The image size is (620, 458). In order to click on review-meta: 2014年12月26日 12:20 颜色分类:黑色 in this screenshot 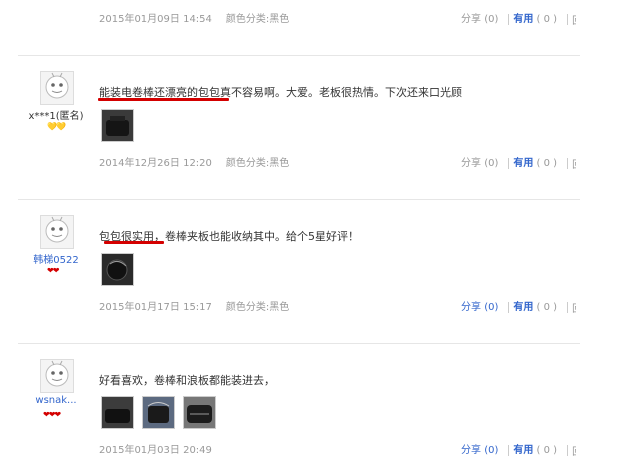, I will do `click(194, 161)`.